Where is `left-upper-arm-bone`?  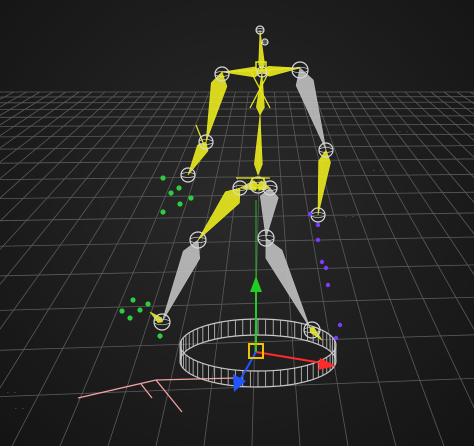 left-upper-arm-bone is located at coordinates (216, 107).